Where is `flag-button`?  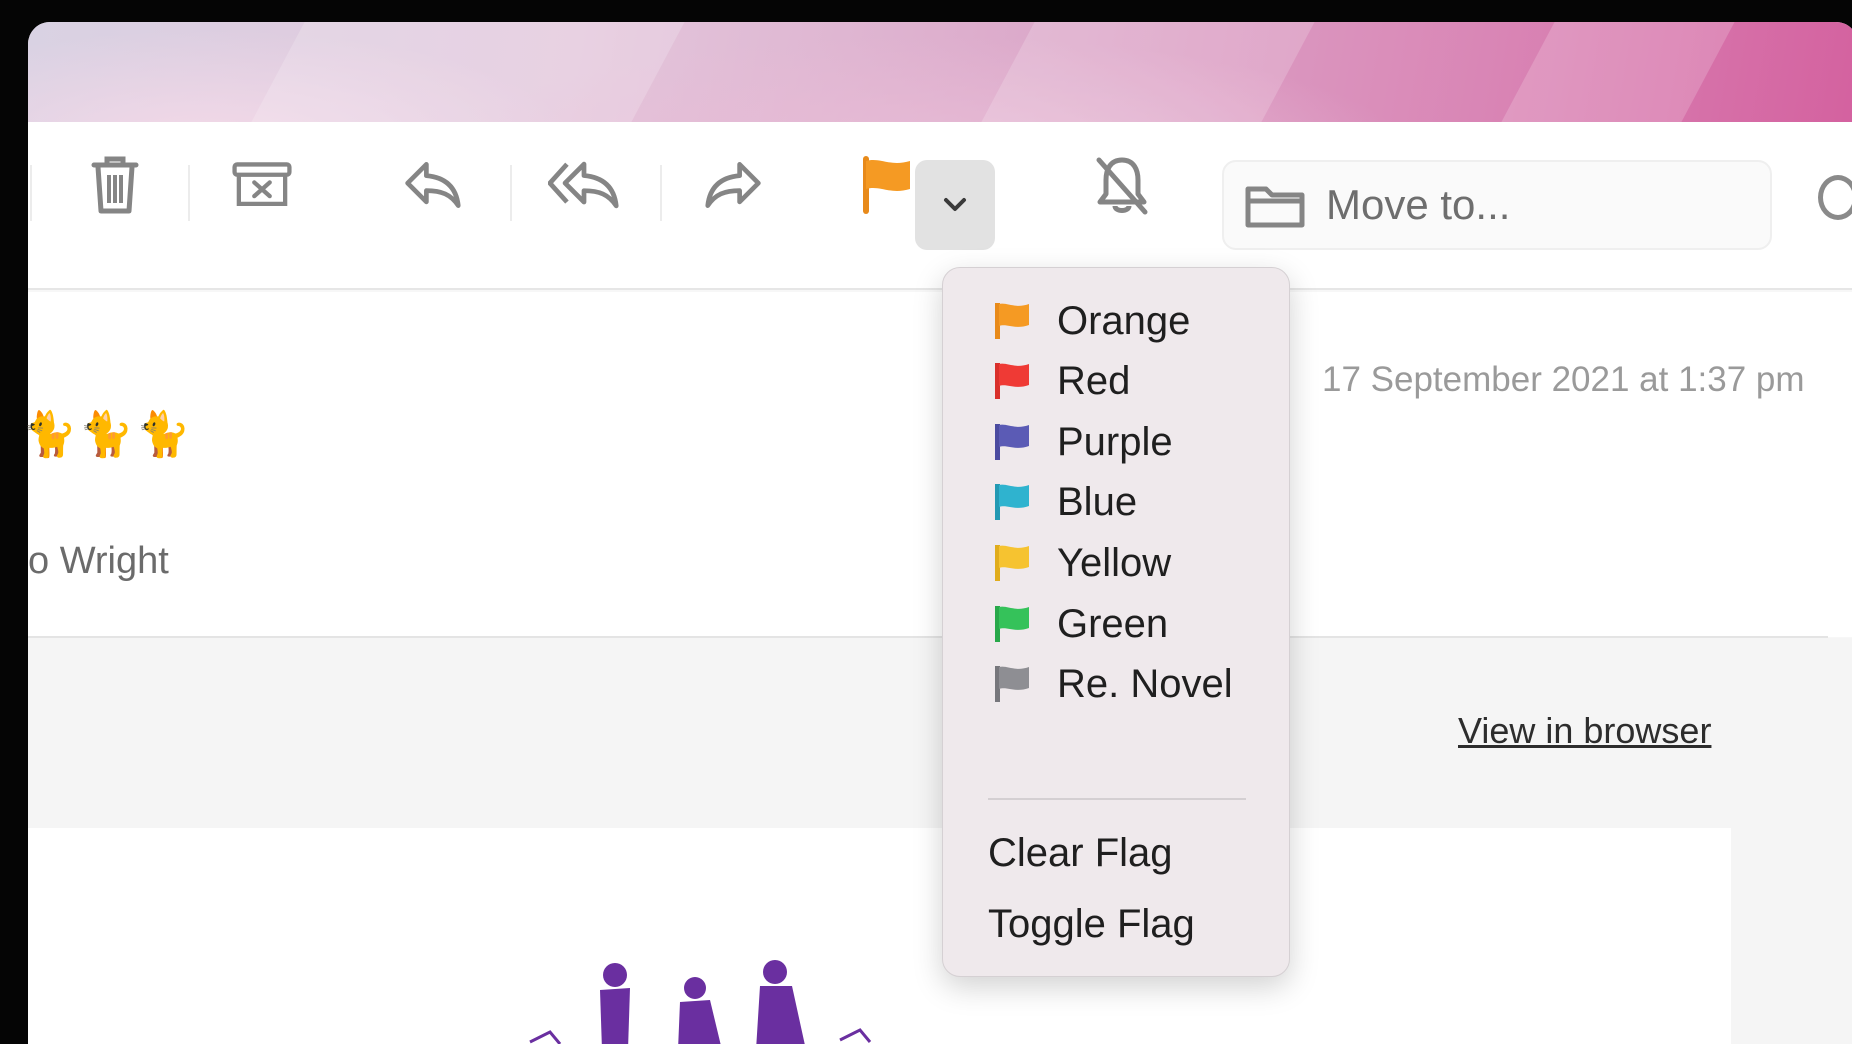
flag-button is located at coordinates (888, 185).